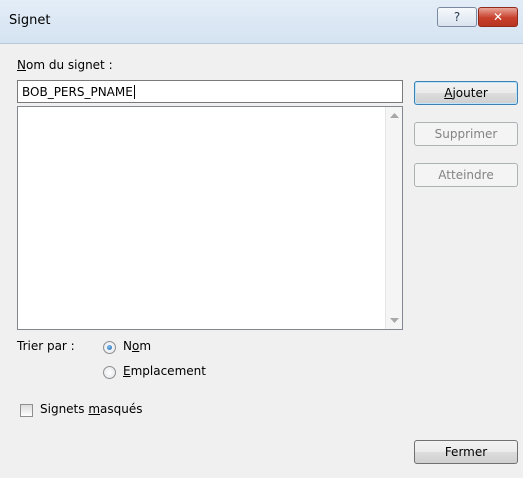  What do you see at coordinates (77, 91) in the screenshot?
I see `bookmark-name-value: BOB_PERS_PNAME` at bounding box center [77, 91].